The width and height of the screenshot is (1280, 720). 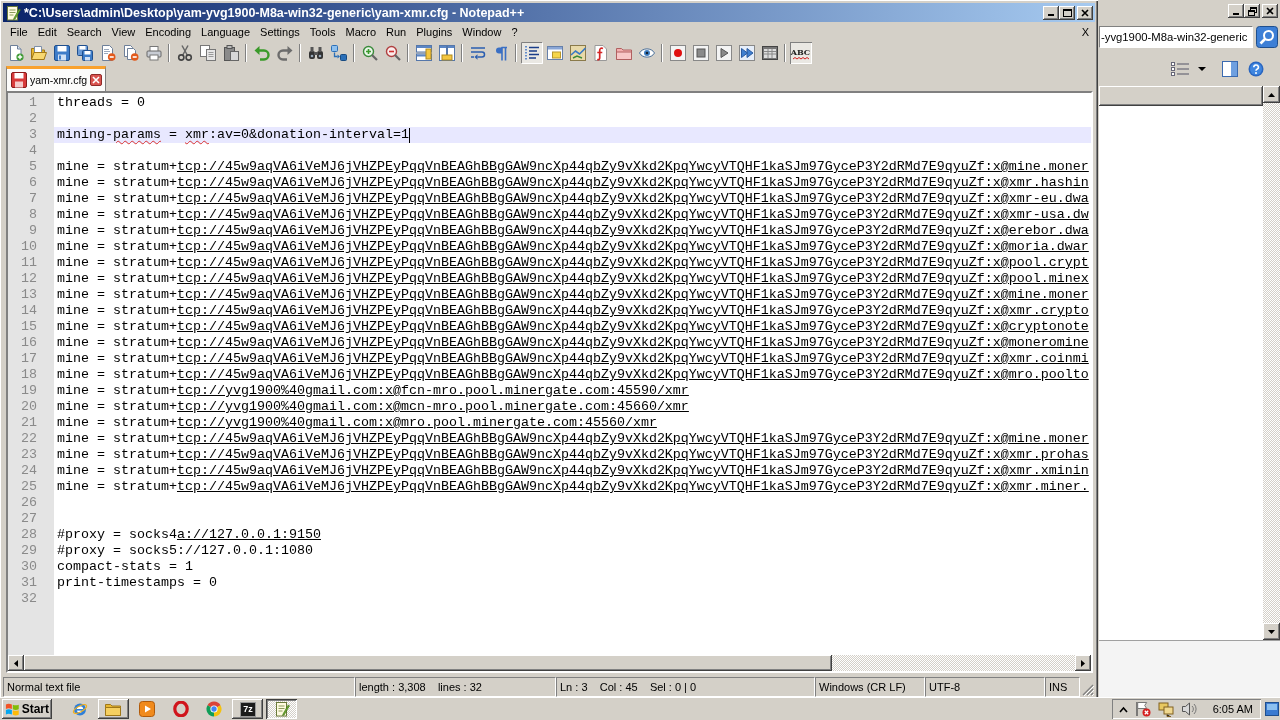 I want to click on replace-icon, so click(x=338, y=53).